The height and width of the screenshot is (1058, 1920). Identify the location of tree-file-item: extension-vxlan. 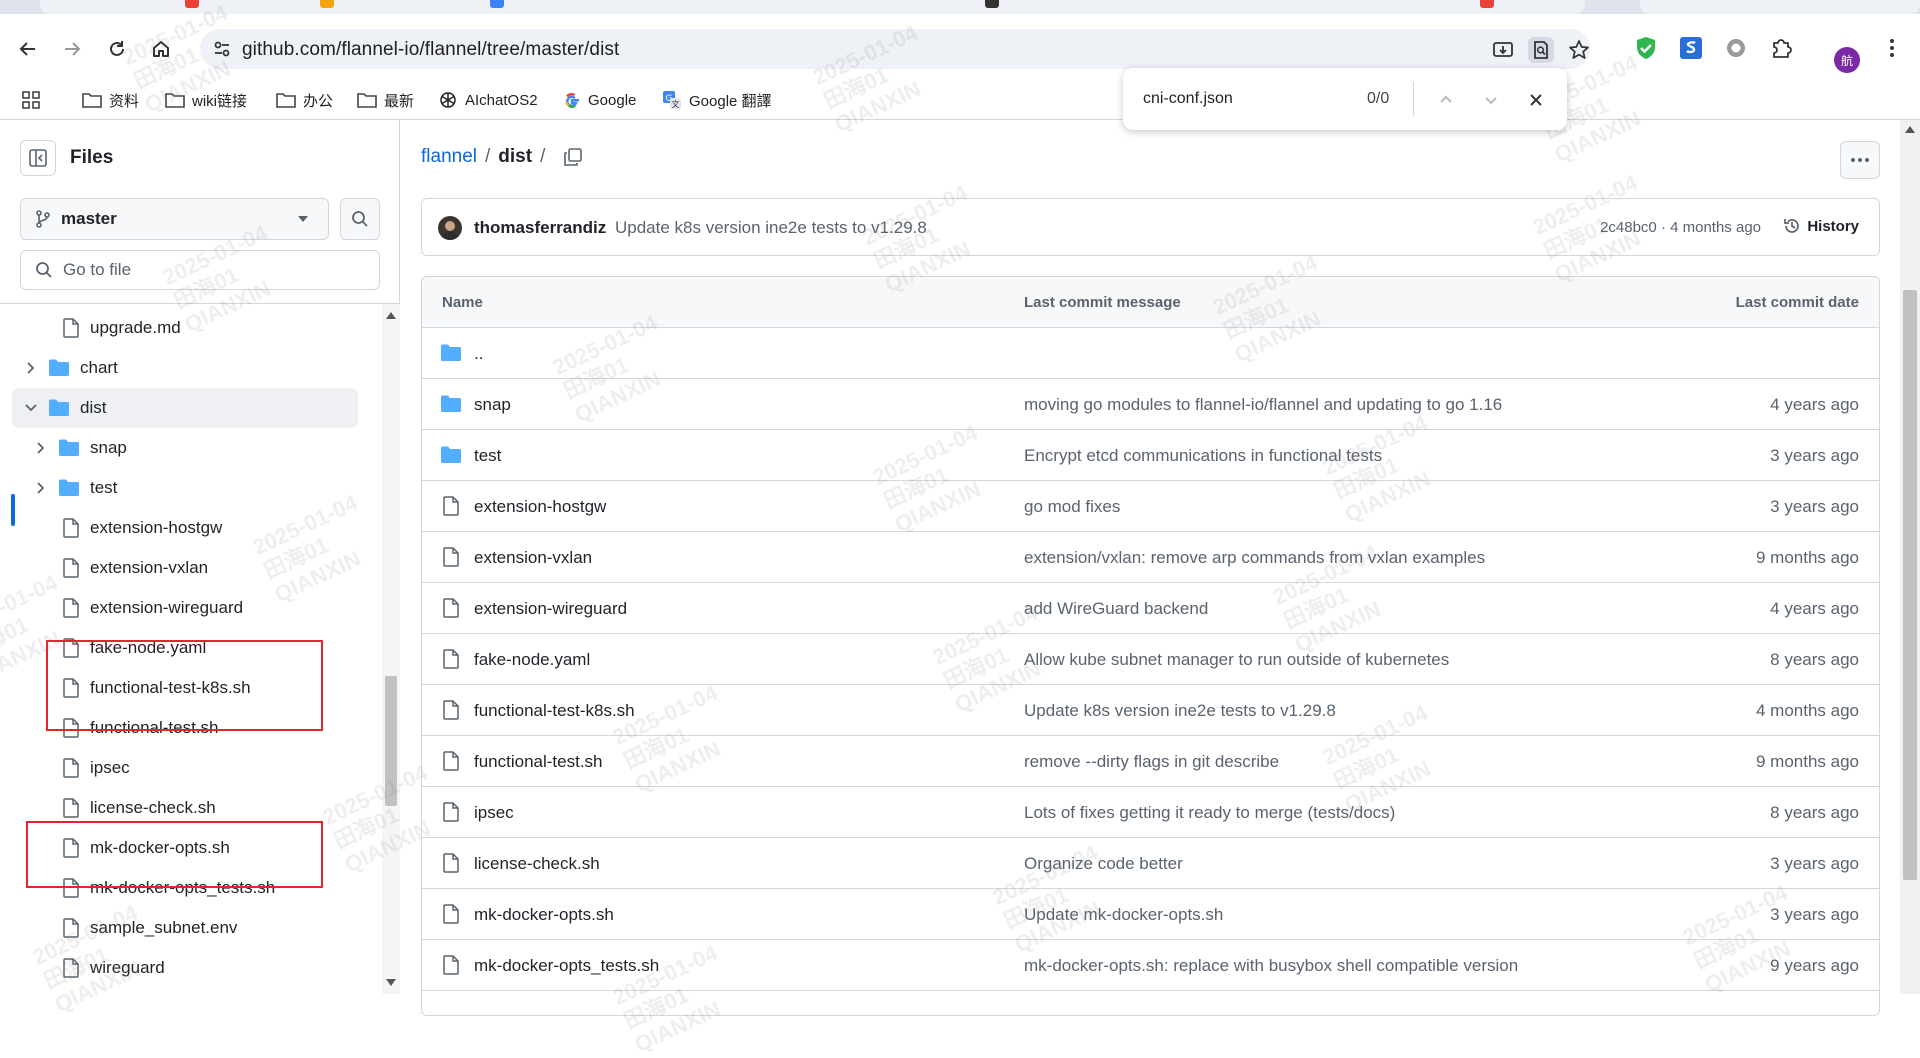
(180, 568).